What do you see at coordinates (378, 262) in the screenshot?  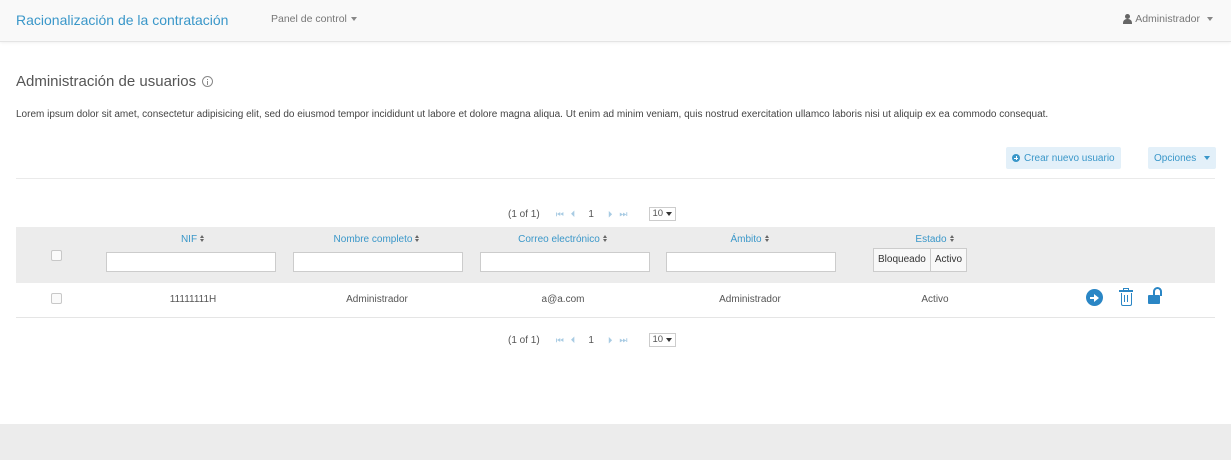 I see `nombre-filter-input` at bounding box center [378, 262].